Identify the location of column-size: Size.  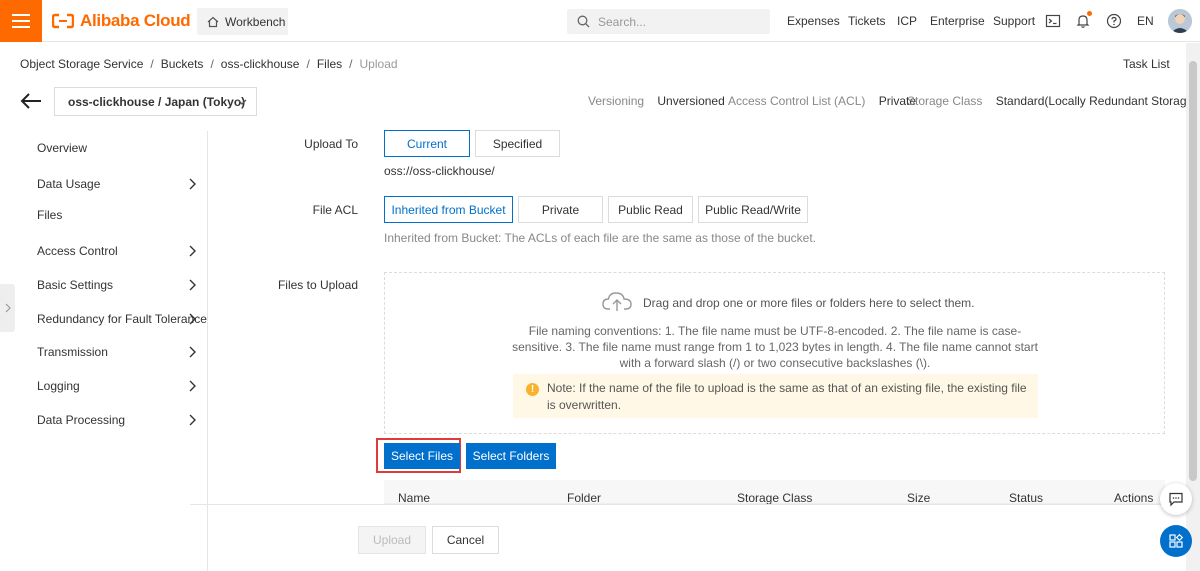
(919, 498).